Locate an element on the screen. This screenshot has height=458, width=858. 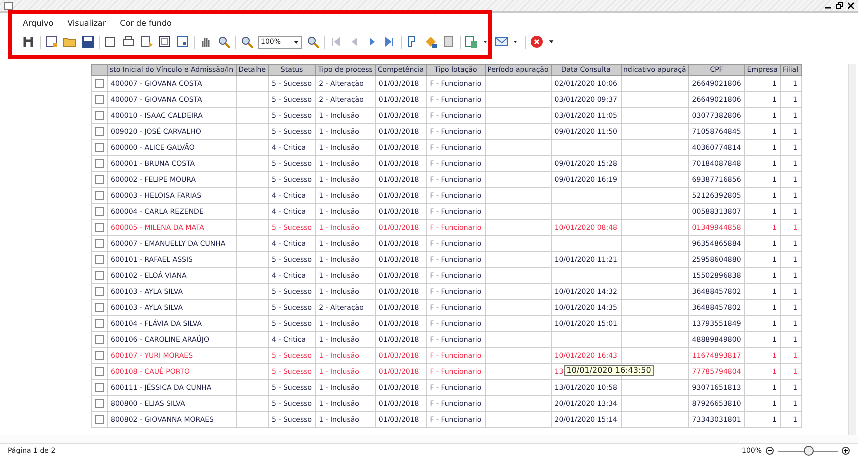
page-layout-icon is located at coordinates (183, 42).